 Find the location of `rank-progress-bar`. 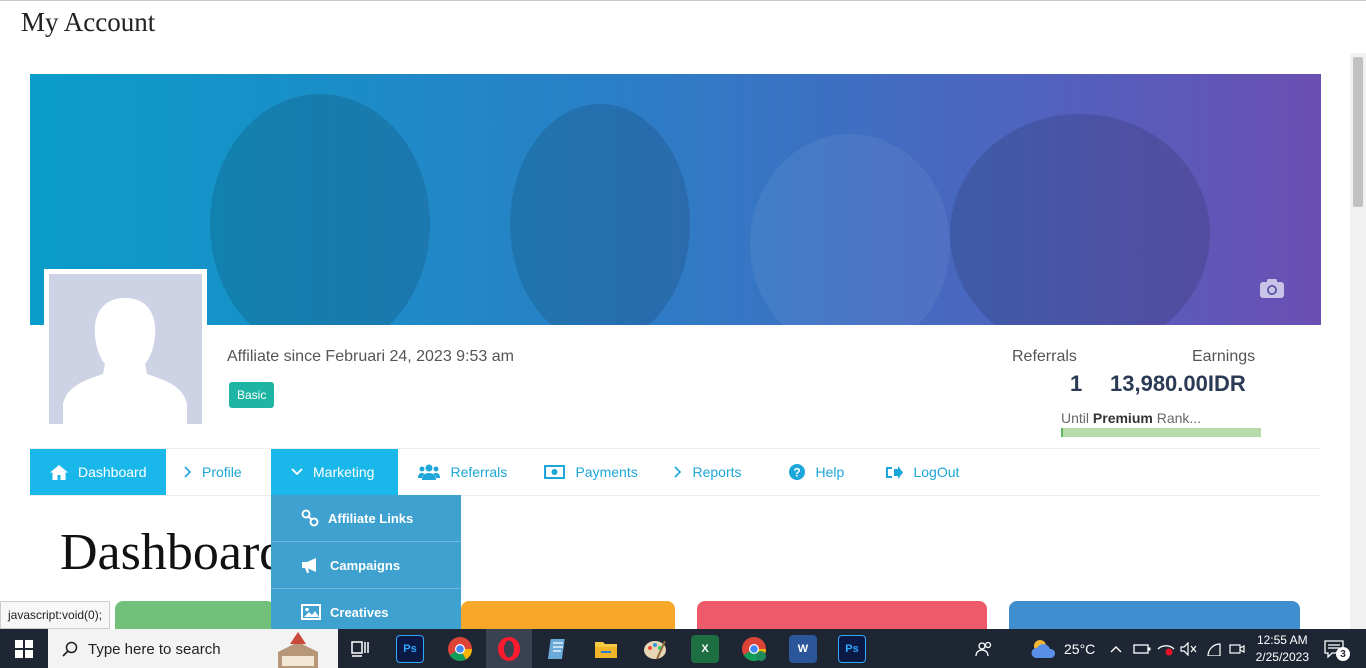

rank-progress-bar is located at coordinates (1161, 432).